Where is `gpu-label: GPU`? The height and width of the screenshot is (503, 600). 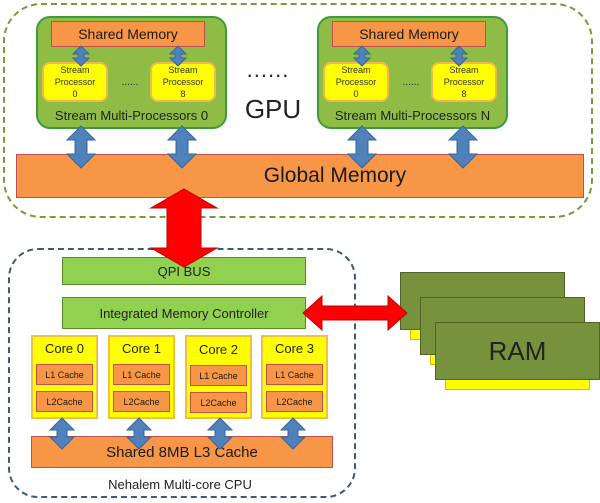
gpu-label: GPU is located at coordinates (273, 108).